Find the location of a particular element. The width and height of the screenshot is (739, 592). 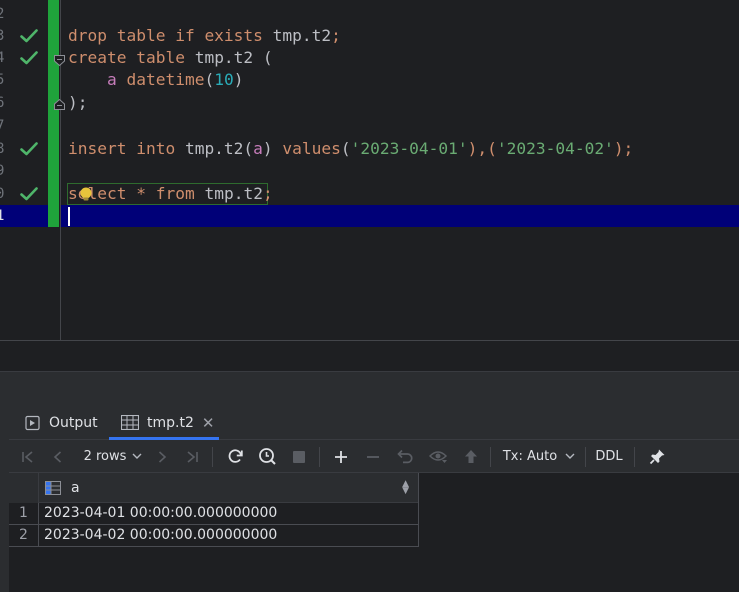

vcs-change-marker is located at coordinates (53, 113).